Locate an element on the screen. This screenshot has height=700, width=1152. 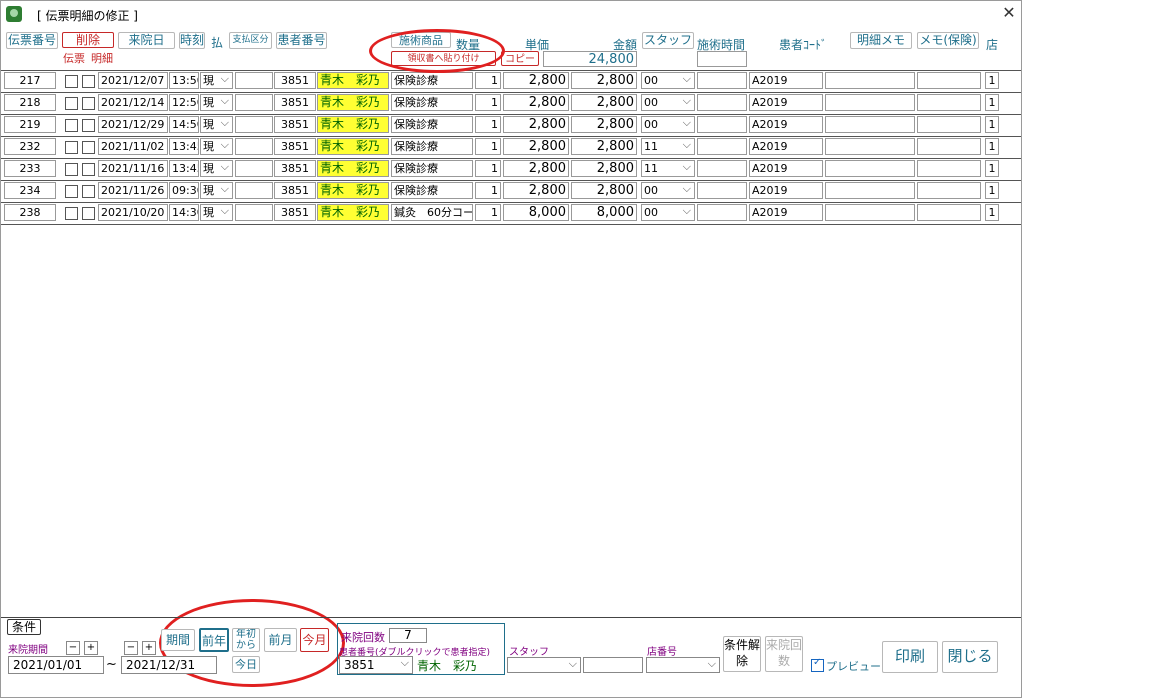
date-from-plus-button: + is located at coordinates (91, 648).